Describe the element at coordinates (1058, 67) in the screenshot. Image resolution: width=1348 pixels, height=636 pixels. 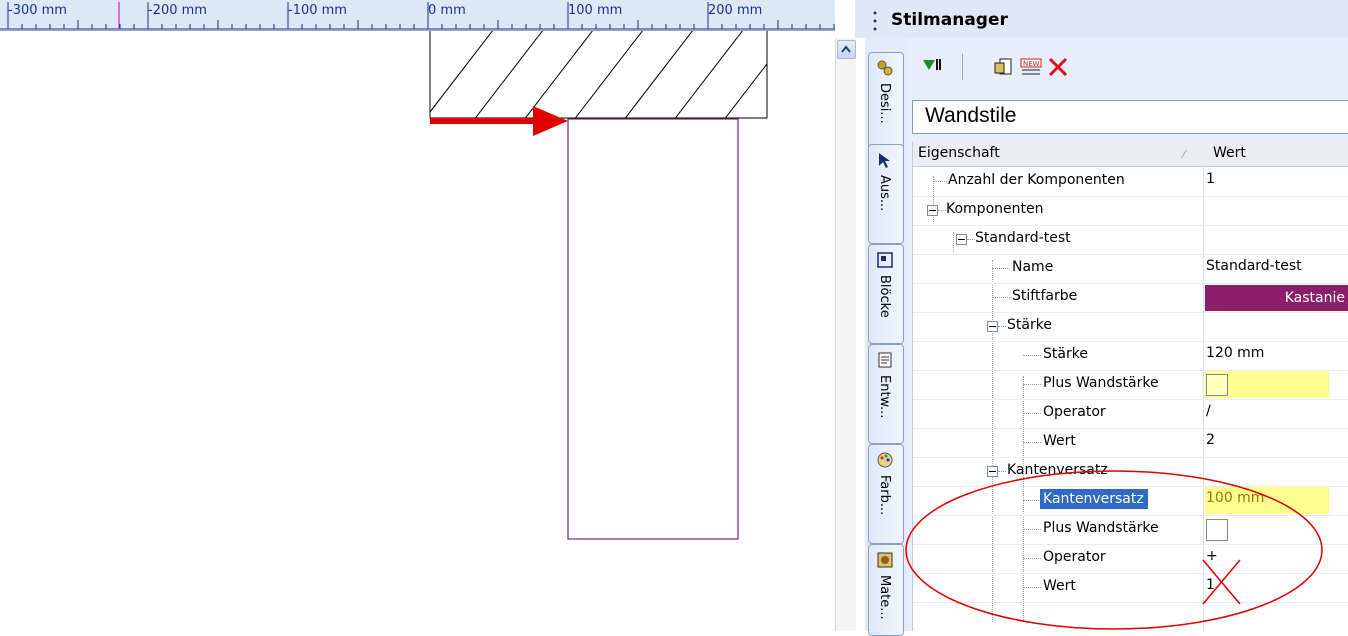
I see `delete-icon` at that location.